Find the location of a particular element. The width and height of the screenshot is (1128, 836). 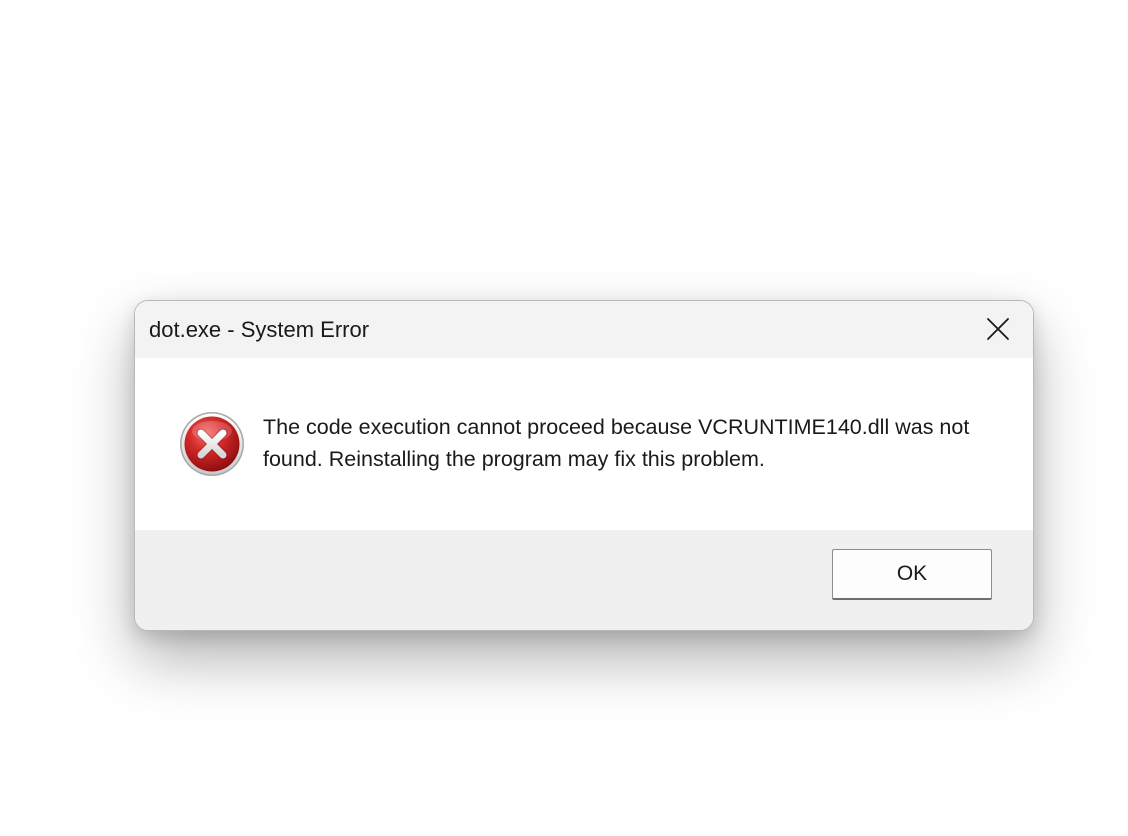

title-bar: dot.exe - System Error is located at coordinates (584, 329).